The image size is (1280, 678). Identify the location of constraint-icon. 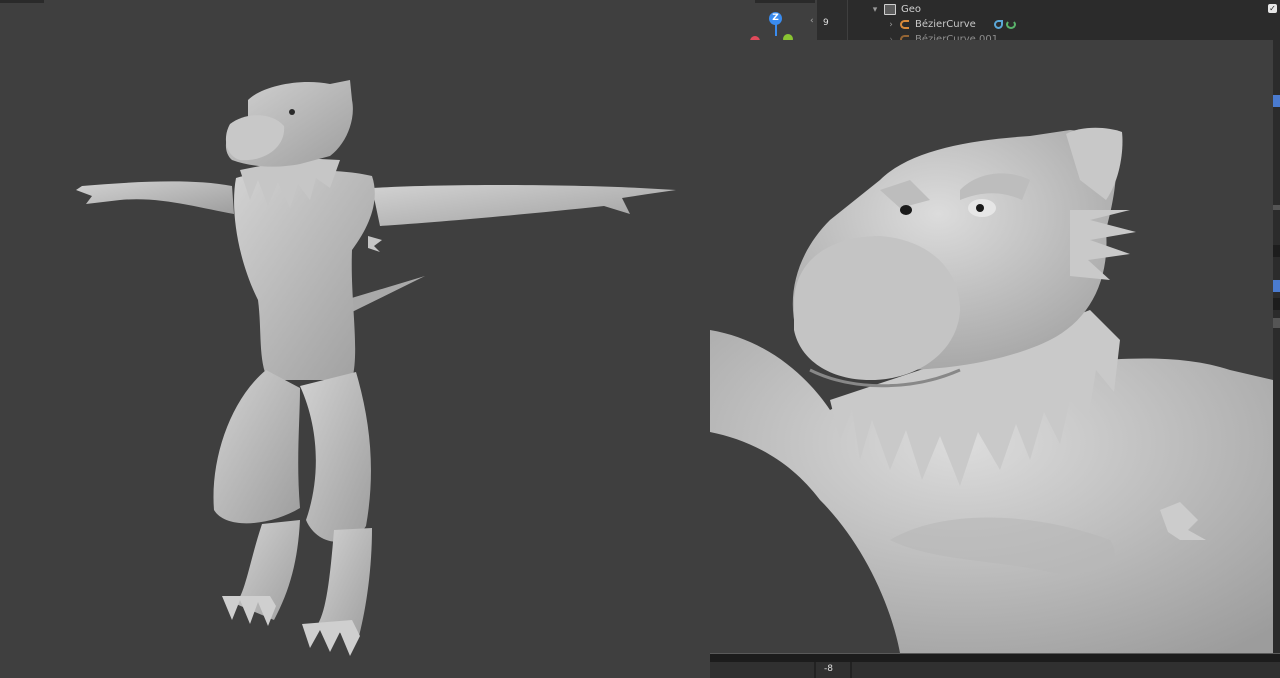
(1010, 24).